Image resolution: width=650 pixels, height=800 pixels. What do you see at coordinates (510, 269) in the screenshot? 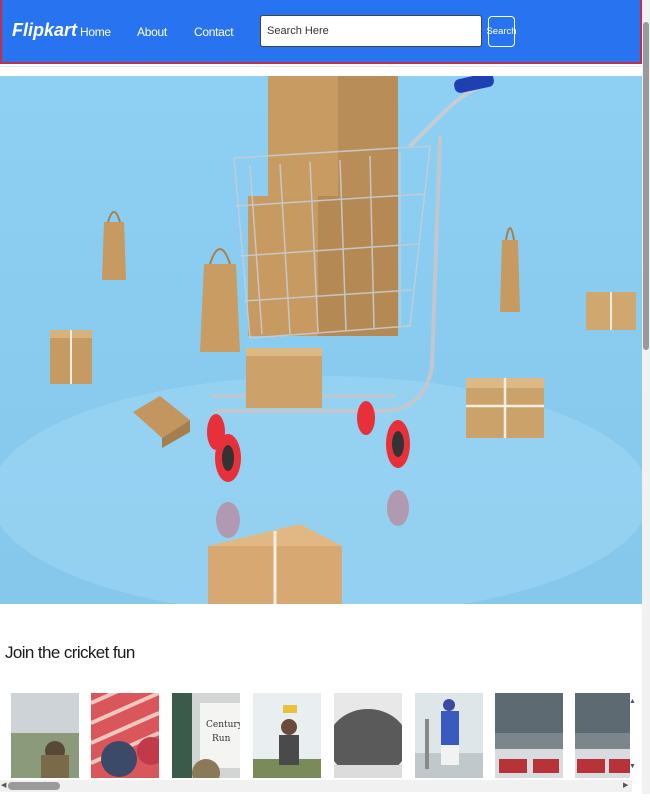
I see `paper-bag-right` at bounding box center [510, 269].